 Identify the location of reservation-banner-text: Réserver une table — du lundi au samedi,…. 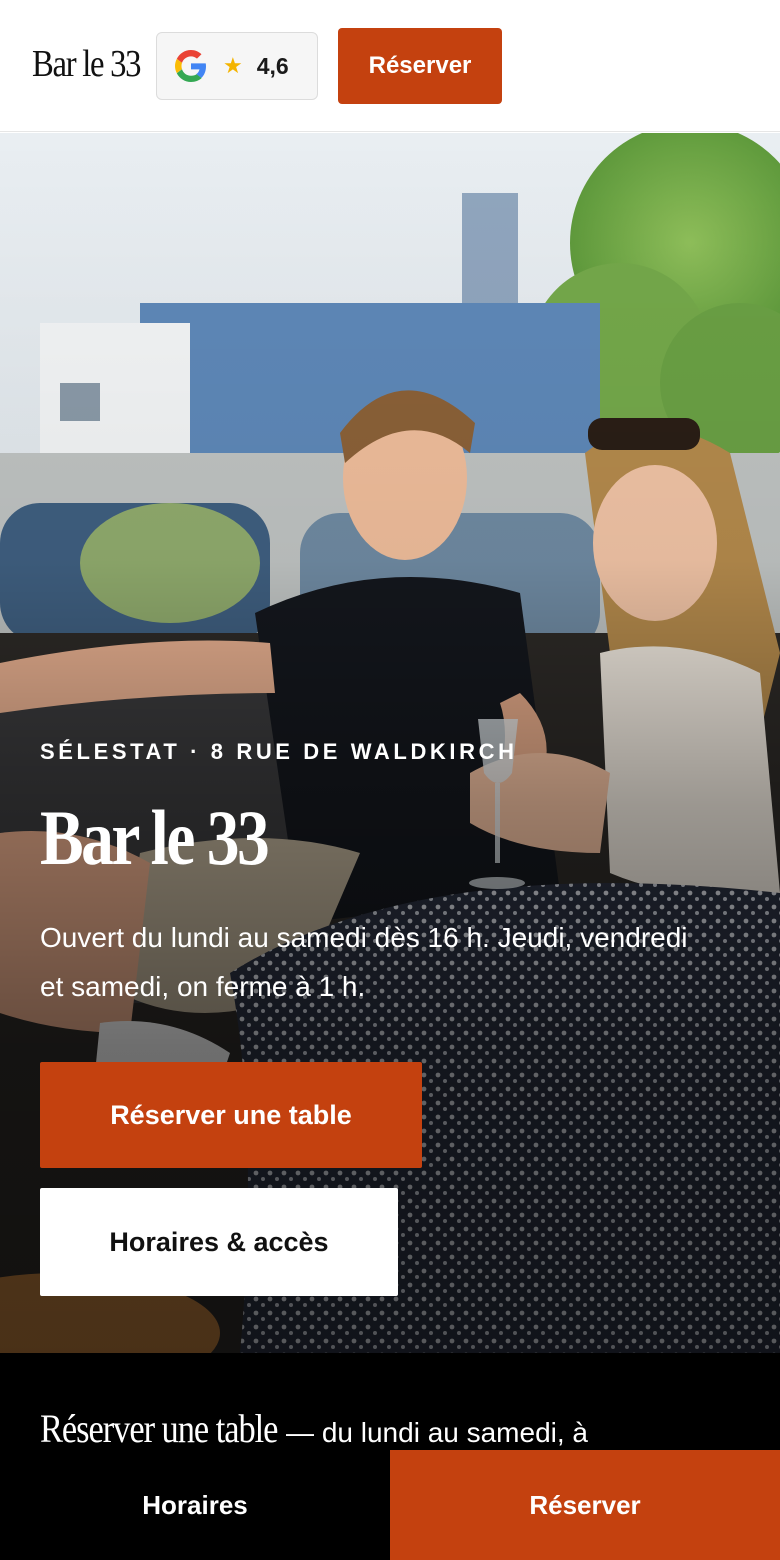
(314, 1428).